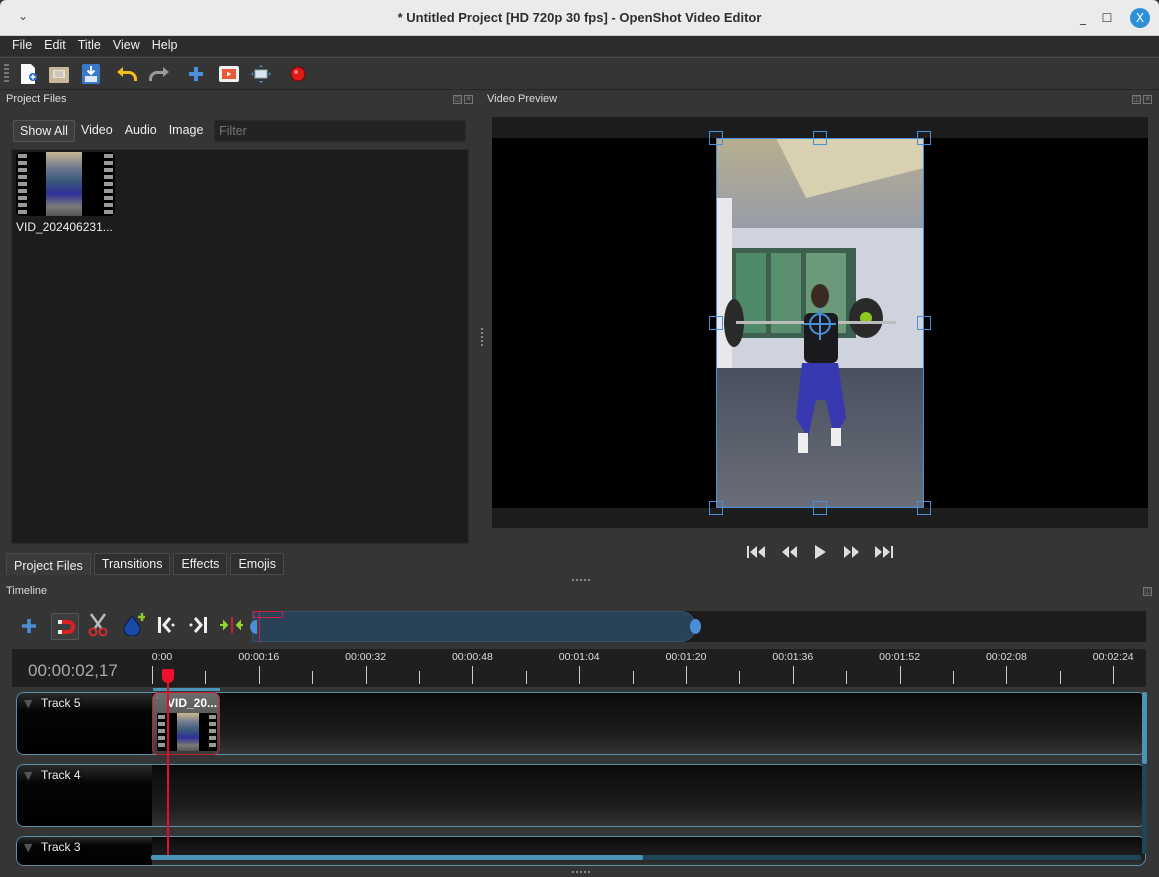  I want to click on folder-icon, so click(59, 75).